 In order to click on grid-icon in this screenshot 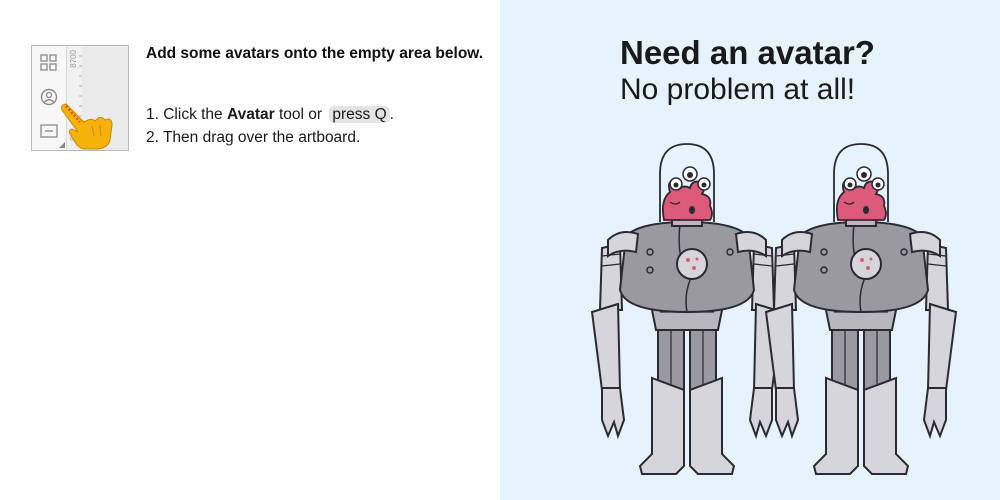, I will do `click(48, 62)`.